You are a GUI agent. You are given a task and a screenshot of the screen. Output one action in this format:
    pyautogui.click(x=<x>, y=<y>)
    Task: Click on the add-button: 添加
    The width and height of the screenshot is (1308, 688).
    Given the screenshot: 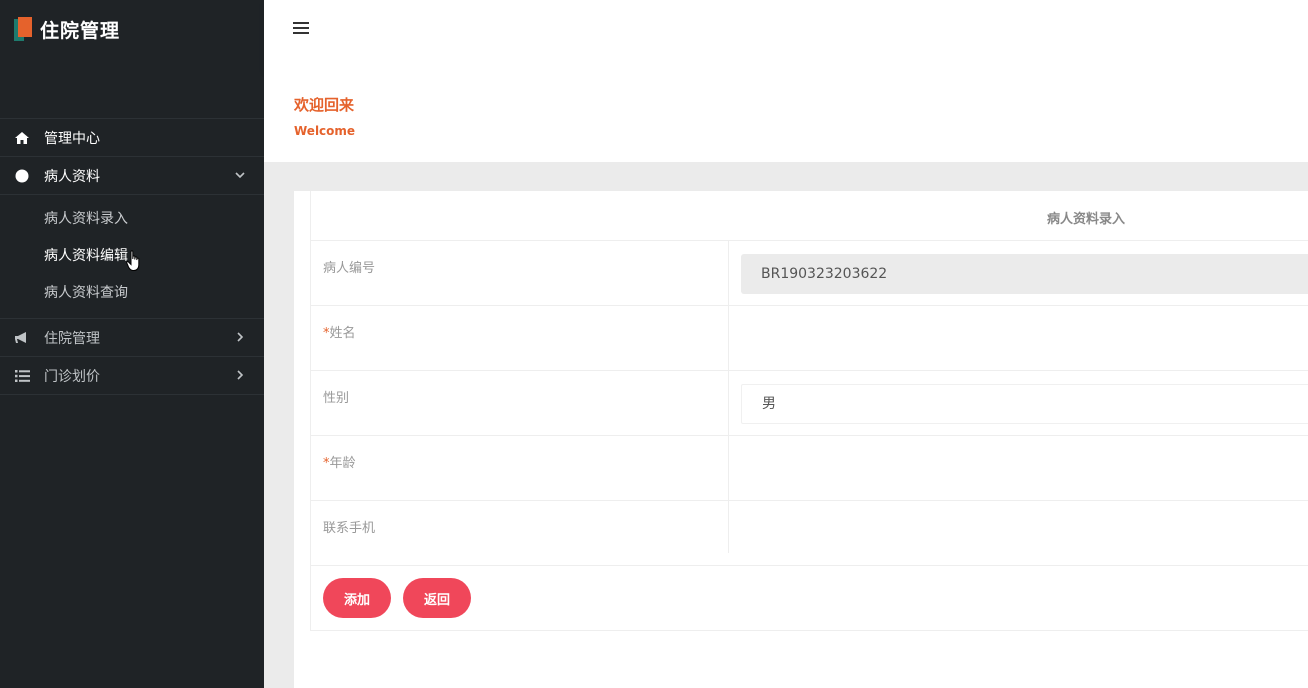 What is the action you would take?
    pyautogui.click(x=357, y=598)
    